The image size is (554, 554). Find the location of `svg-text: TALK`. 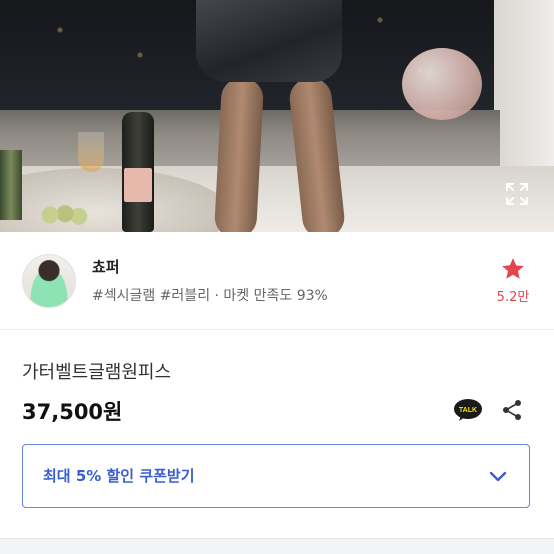

svg-text: TALK is located at coordinates (468, 410).